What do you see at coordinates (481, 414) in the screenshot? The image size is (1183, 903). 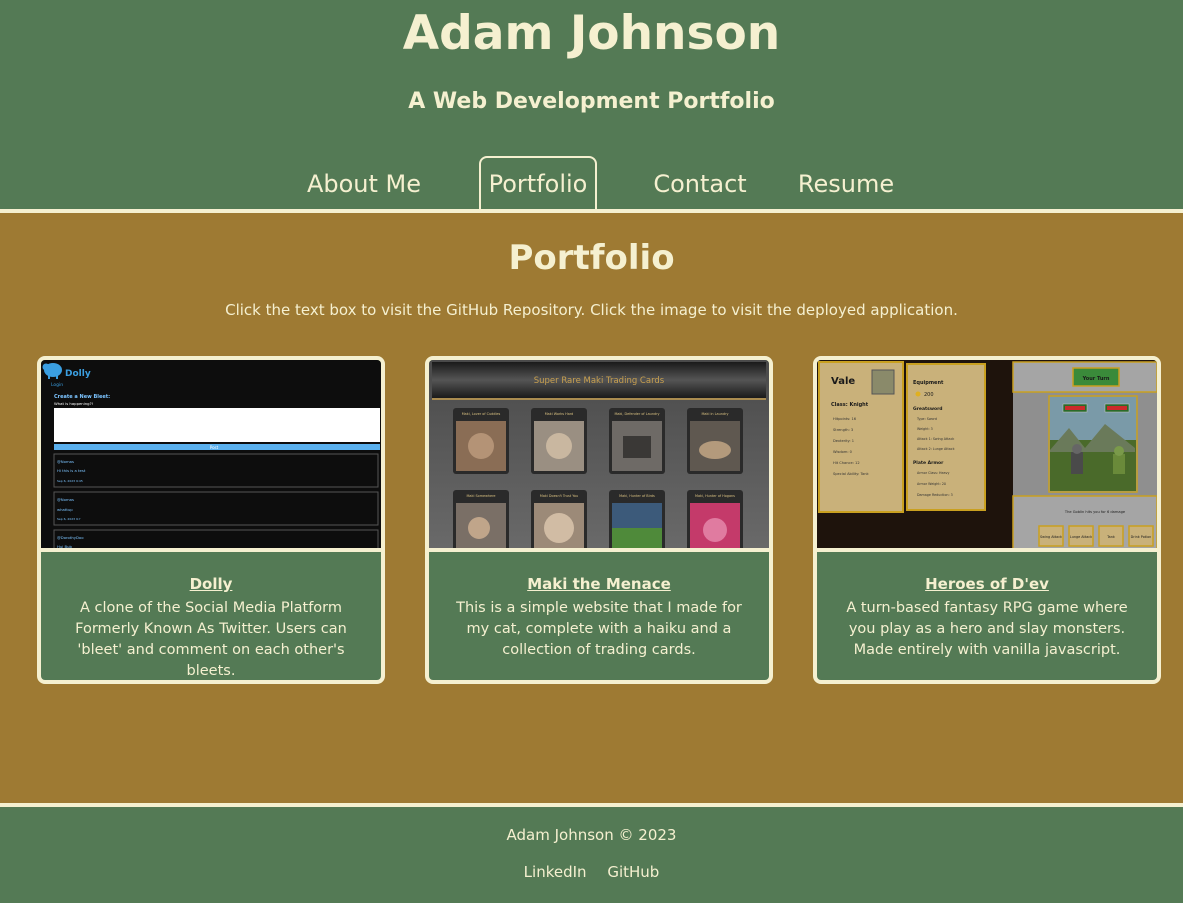 I see `maki-card-label: Maki, Lover of Cuddles` at bounding box center [481, 414].